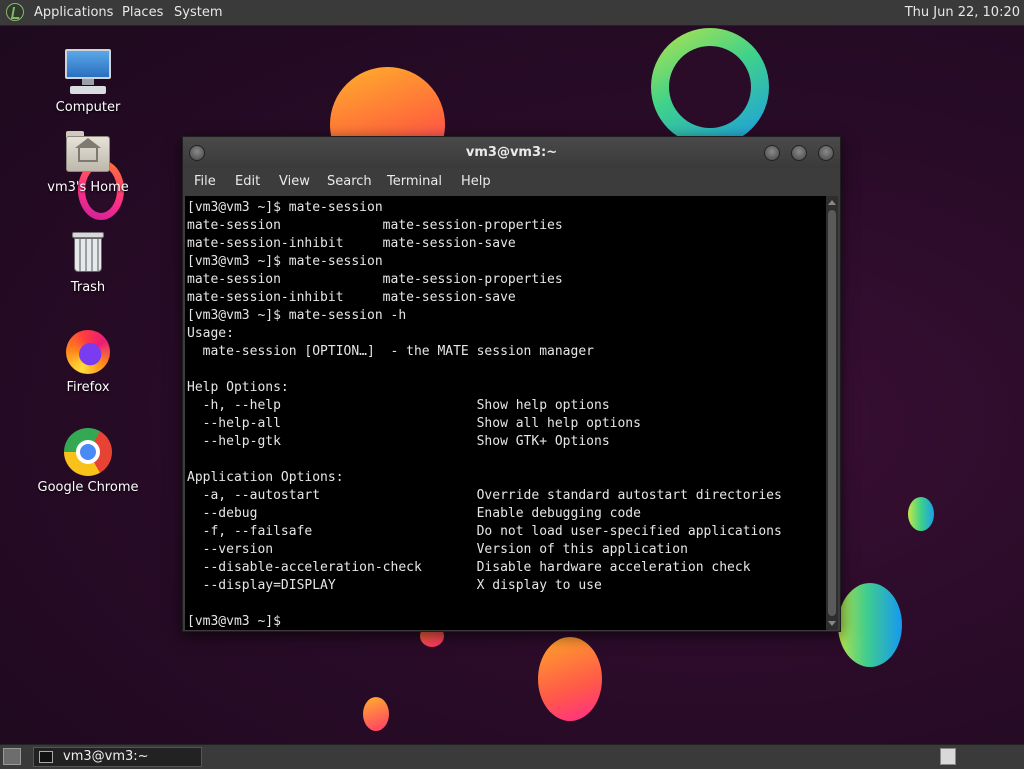 The height and width of the screenshot is (769, 1024). Describe the element at coordinates (12, 756) in the screenshot. I see `show-desktop-icon` at that location.